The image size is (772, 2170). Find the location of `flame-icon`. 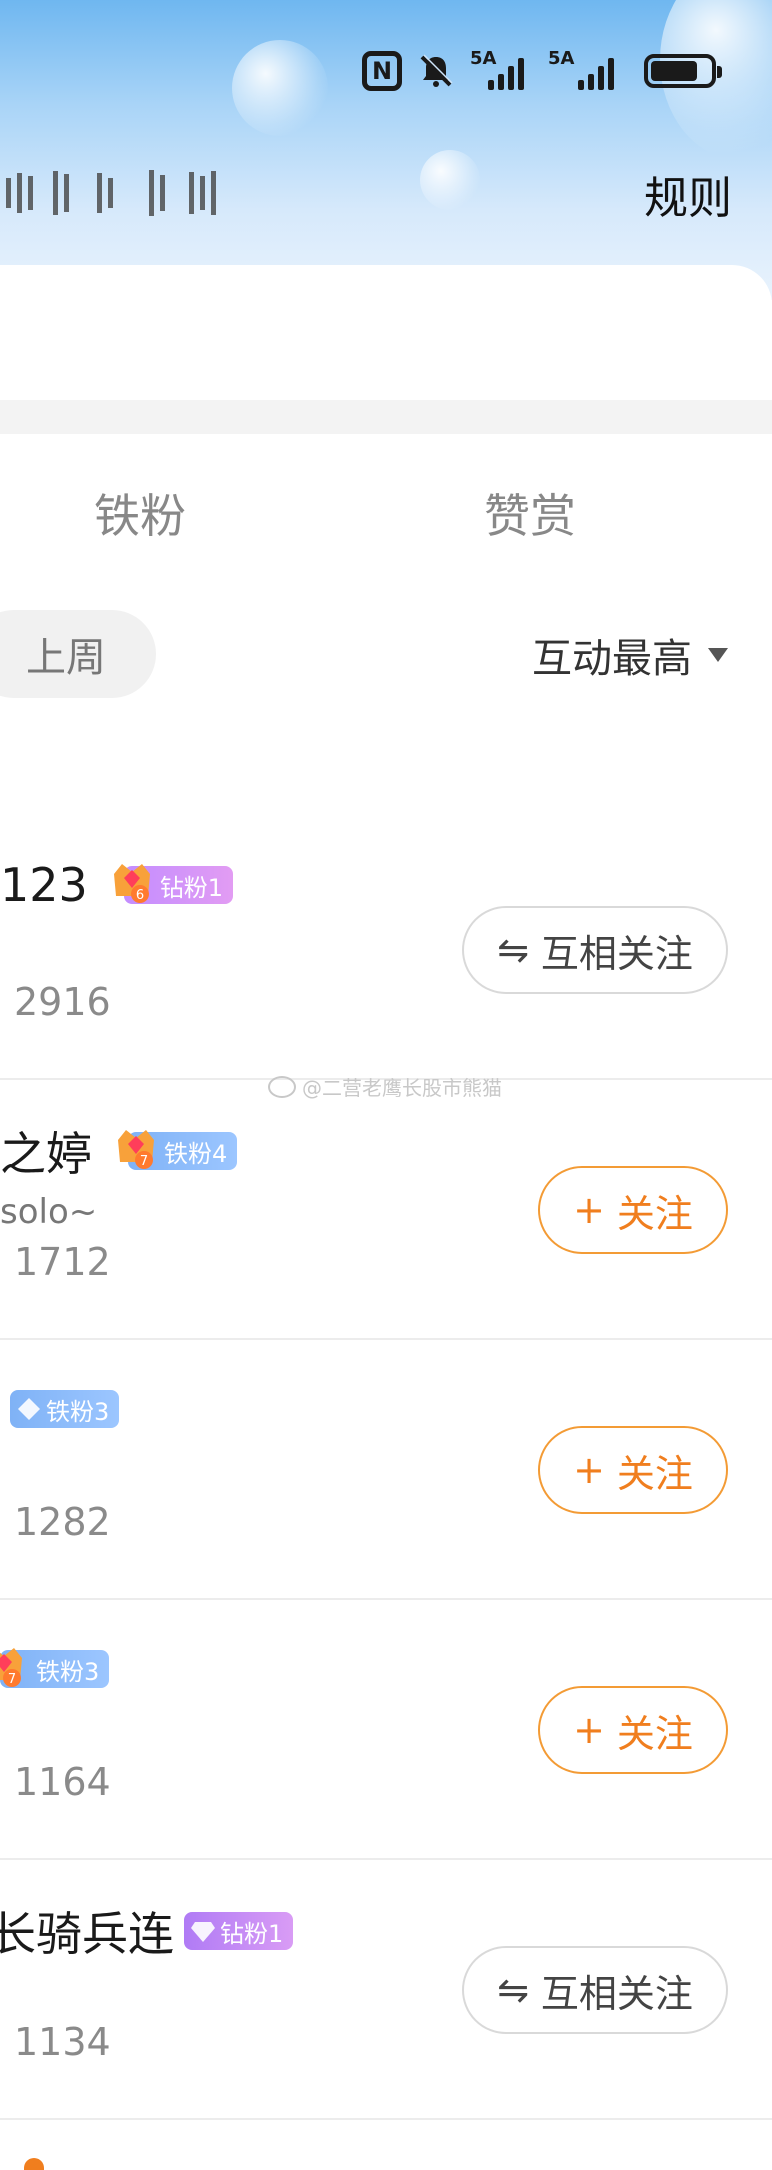

flame-icon is located at coordinates (34, 2164).